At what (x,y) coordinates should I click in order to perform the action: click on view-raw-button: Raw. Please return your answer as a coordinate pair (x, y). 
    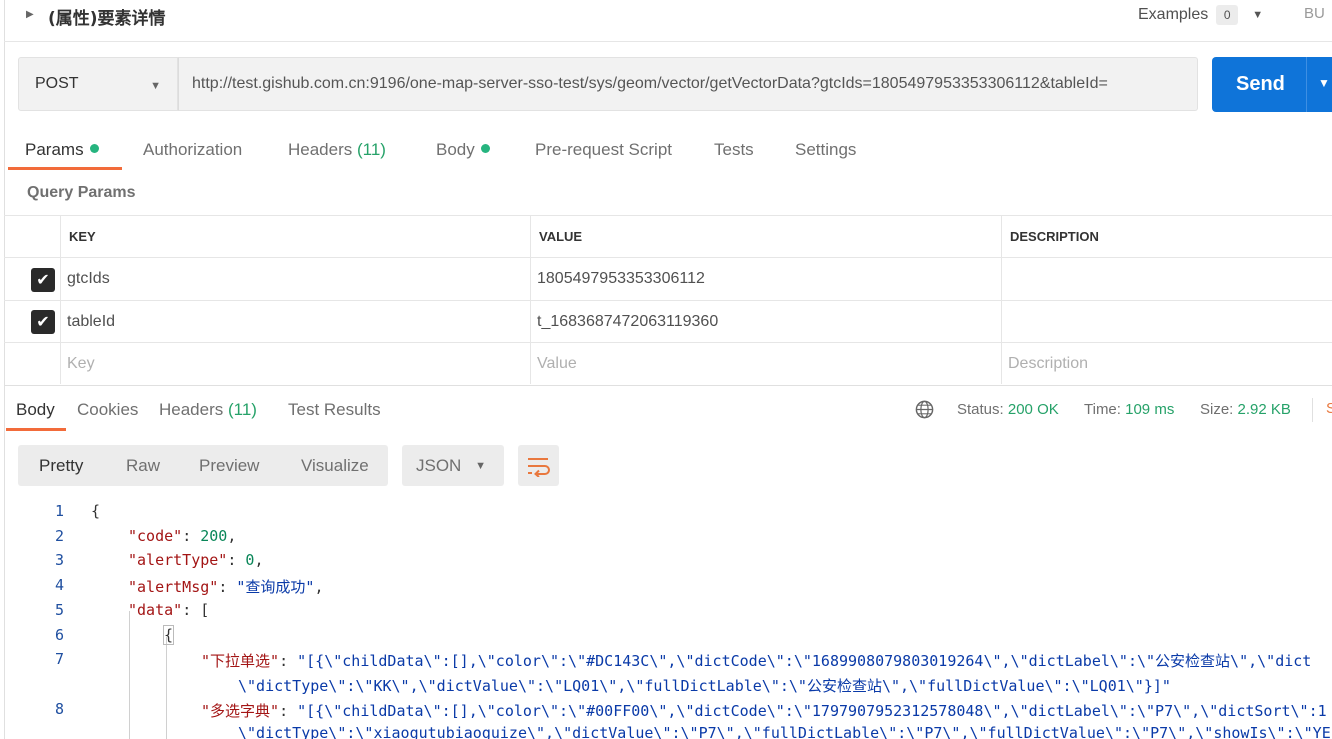
    Looking at the image, I should click on (143, 466).